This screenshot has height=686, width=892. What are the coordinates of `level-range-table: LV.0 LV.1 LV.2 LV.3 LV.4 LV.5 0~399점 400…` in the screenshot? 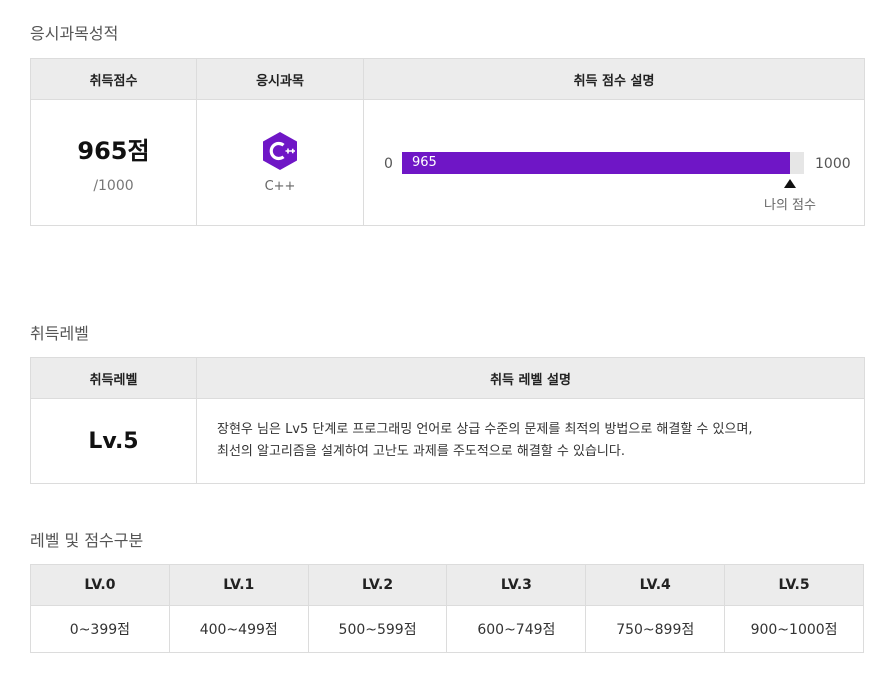 It's located at (447, 608).